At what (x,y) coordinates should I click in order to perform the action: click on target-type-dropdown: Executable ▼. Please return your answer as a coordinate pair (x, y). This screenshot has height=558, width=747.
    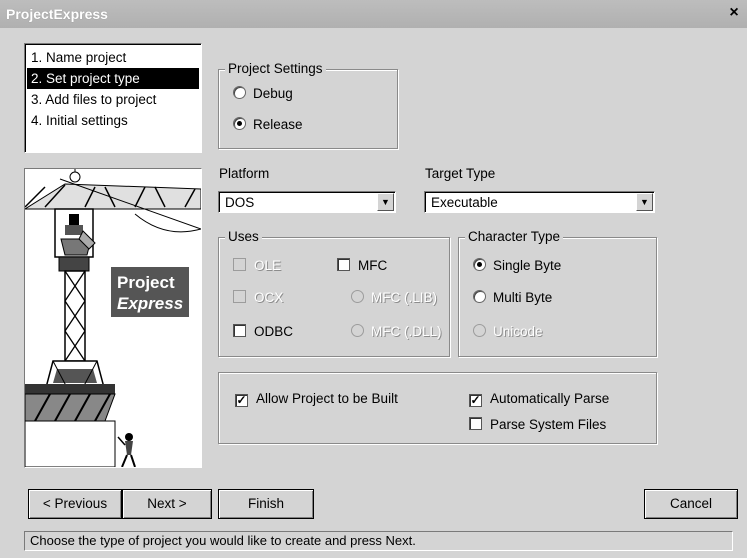
    Looking at the image, I should click on (539, 202).